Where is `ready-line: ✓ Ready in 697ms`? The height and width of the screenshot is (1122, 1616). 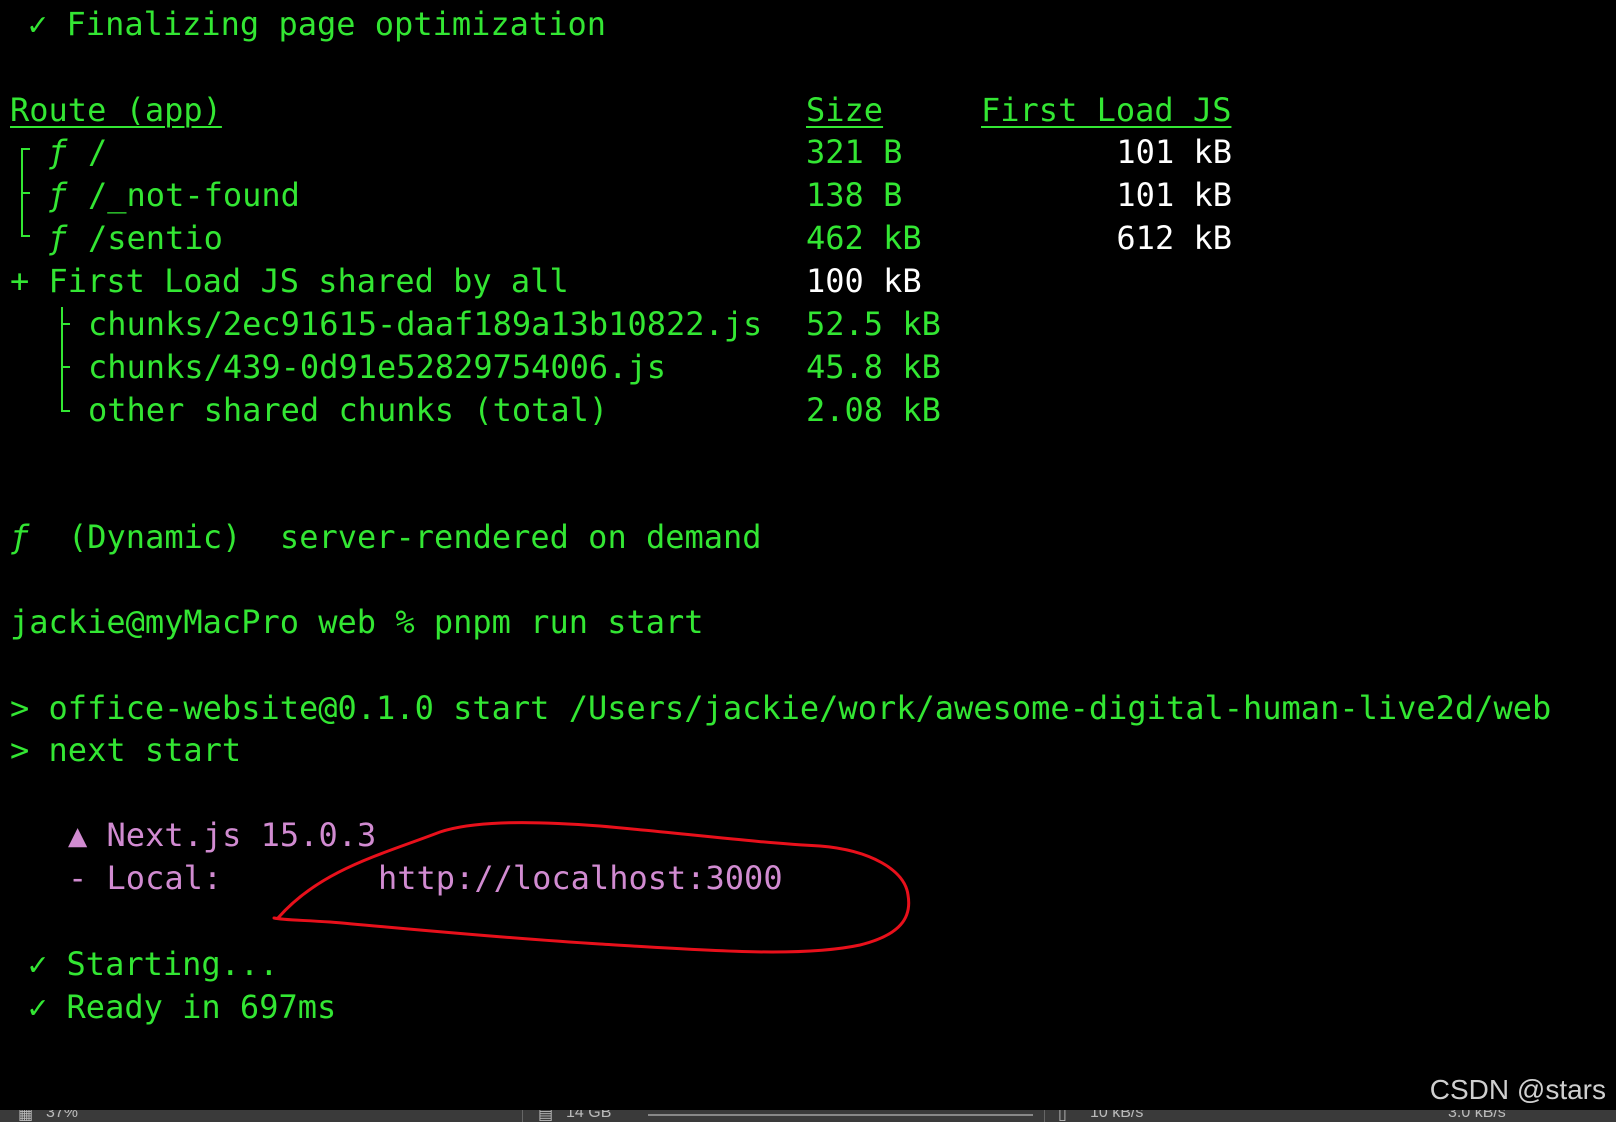
ready-line: ✓ Ready in 697ms is located at coordinates (182, 1007).